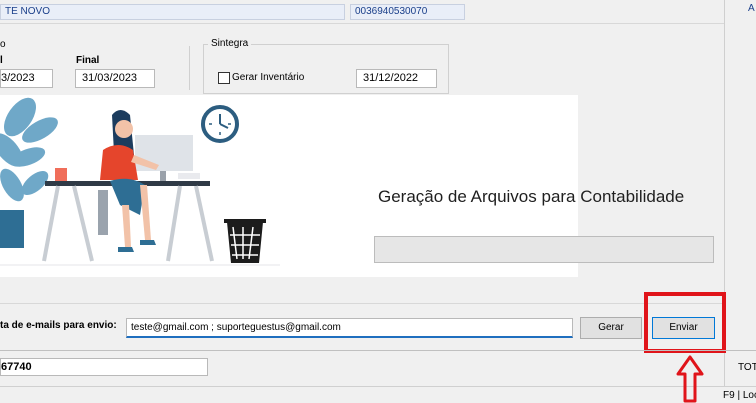 This screenshot has height=403, width=756. I want to click on mug-icon, so click(61, 174).